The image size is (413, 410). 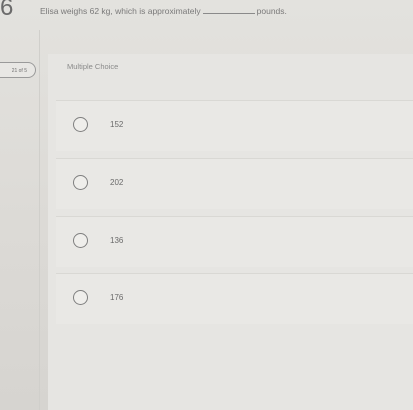 What do you see at coordinates (234, 298) in the screenshot?
I see `answer-option: 176` at bounding box center [234, 298].